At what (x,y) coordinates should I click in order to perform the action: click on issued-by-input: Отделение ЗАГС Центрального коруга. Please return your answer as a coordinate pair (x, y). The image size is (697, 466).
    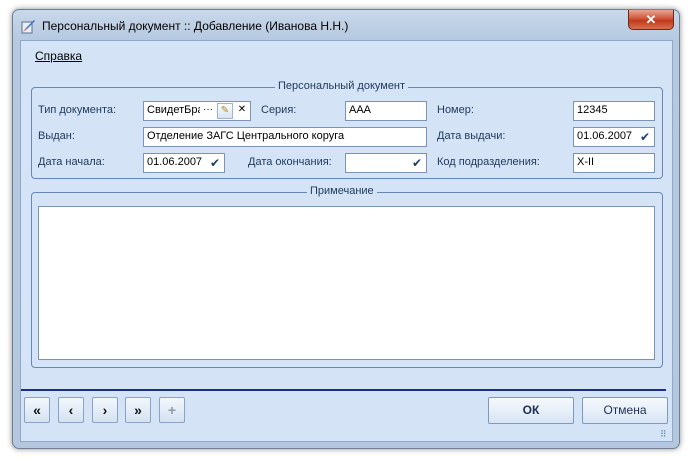
    Looking at the image, I should click on (285, 137).